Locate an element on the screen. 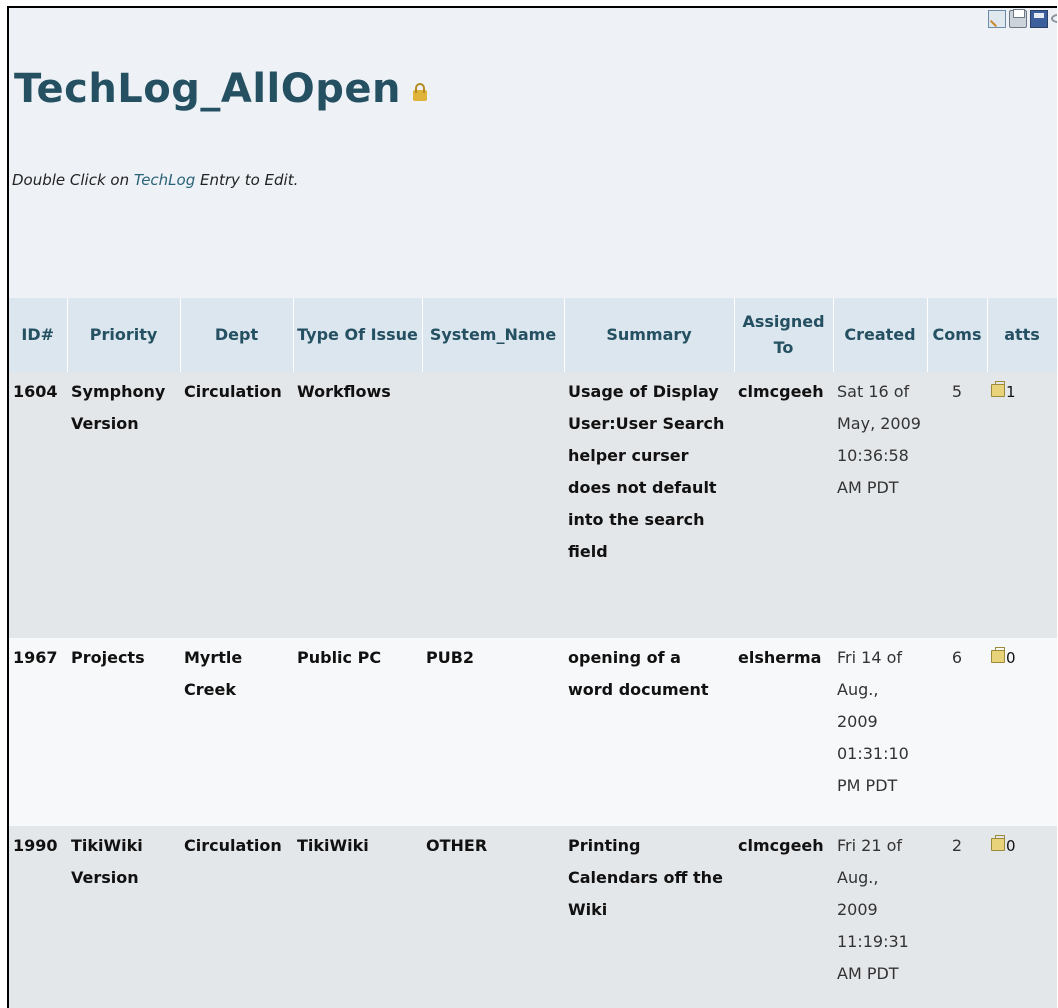 The height and width of the screenshot is (1008, 1058). more-icon is located at coordinates (1054, 19).